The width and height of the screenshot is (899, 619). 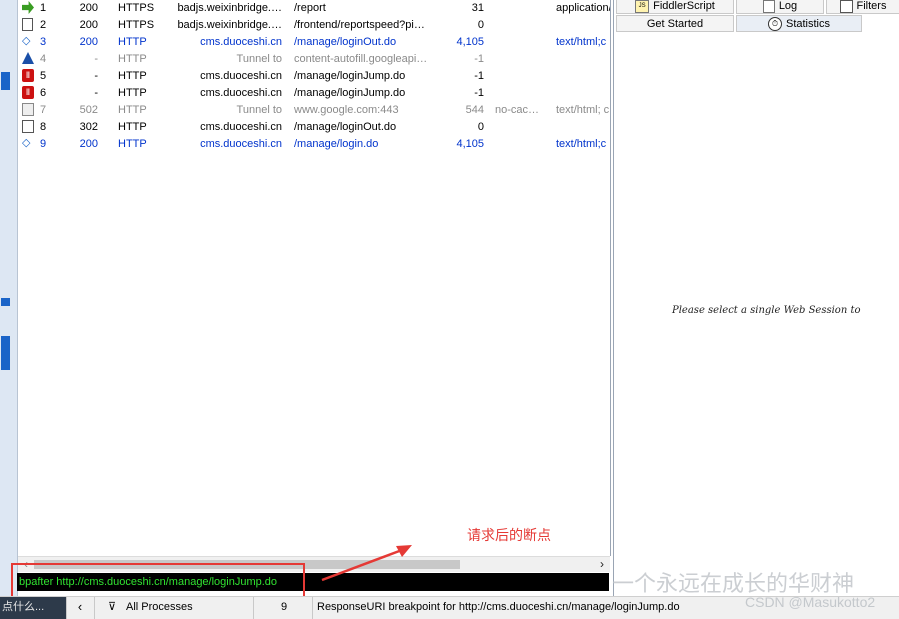 I want to click on session-ctype: application/, so click(x=583, y=8).